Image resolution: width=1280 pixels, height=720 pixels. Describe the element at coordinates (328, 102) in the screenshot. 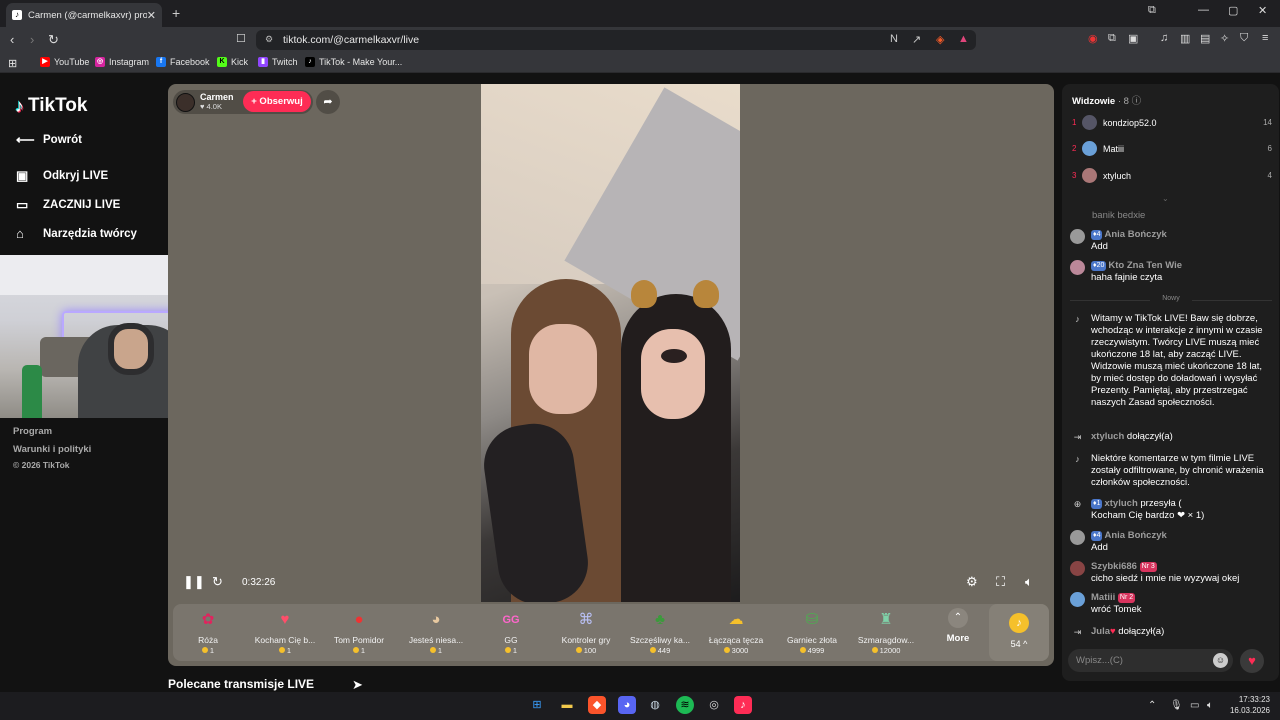

I see `share-icon: ➦` at that location.